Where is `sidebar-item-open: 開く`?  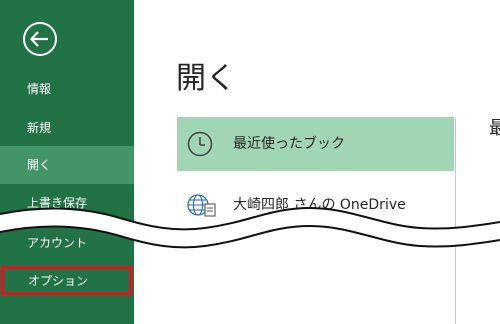 sidebar-item-open: 開く is located at coordinates (67, 165).